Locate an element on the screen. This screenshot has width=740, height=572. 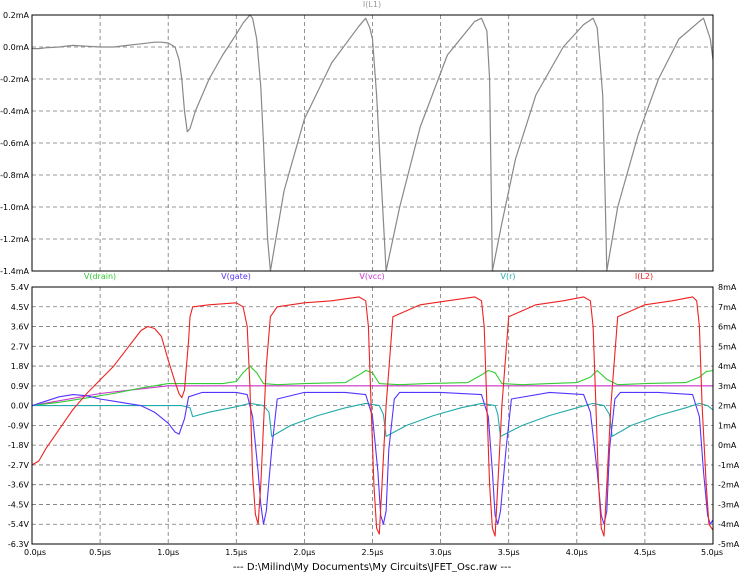
right-y-tick-label: 3mA is located at coordinates (727, 386).